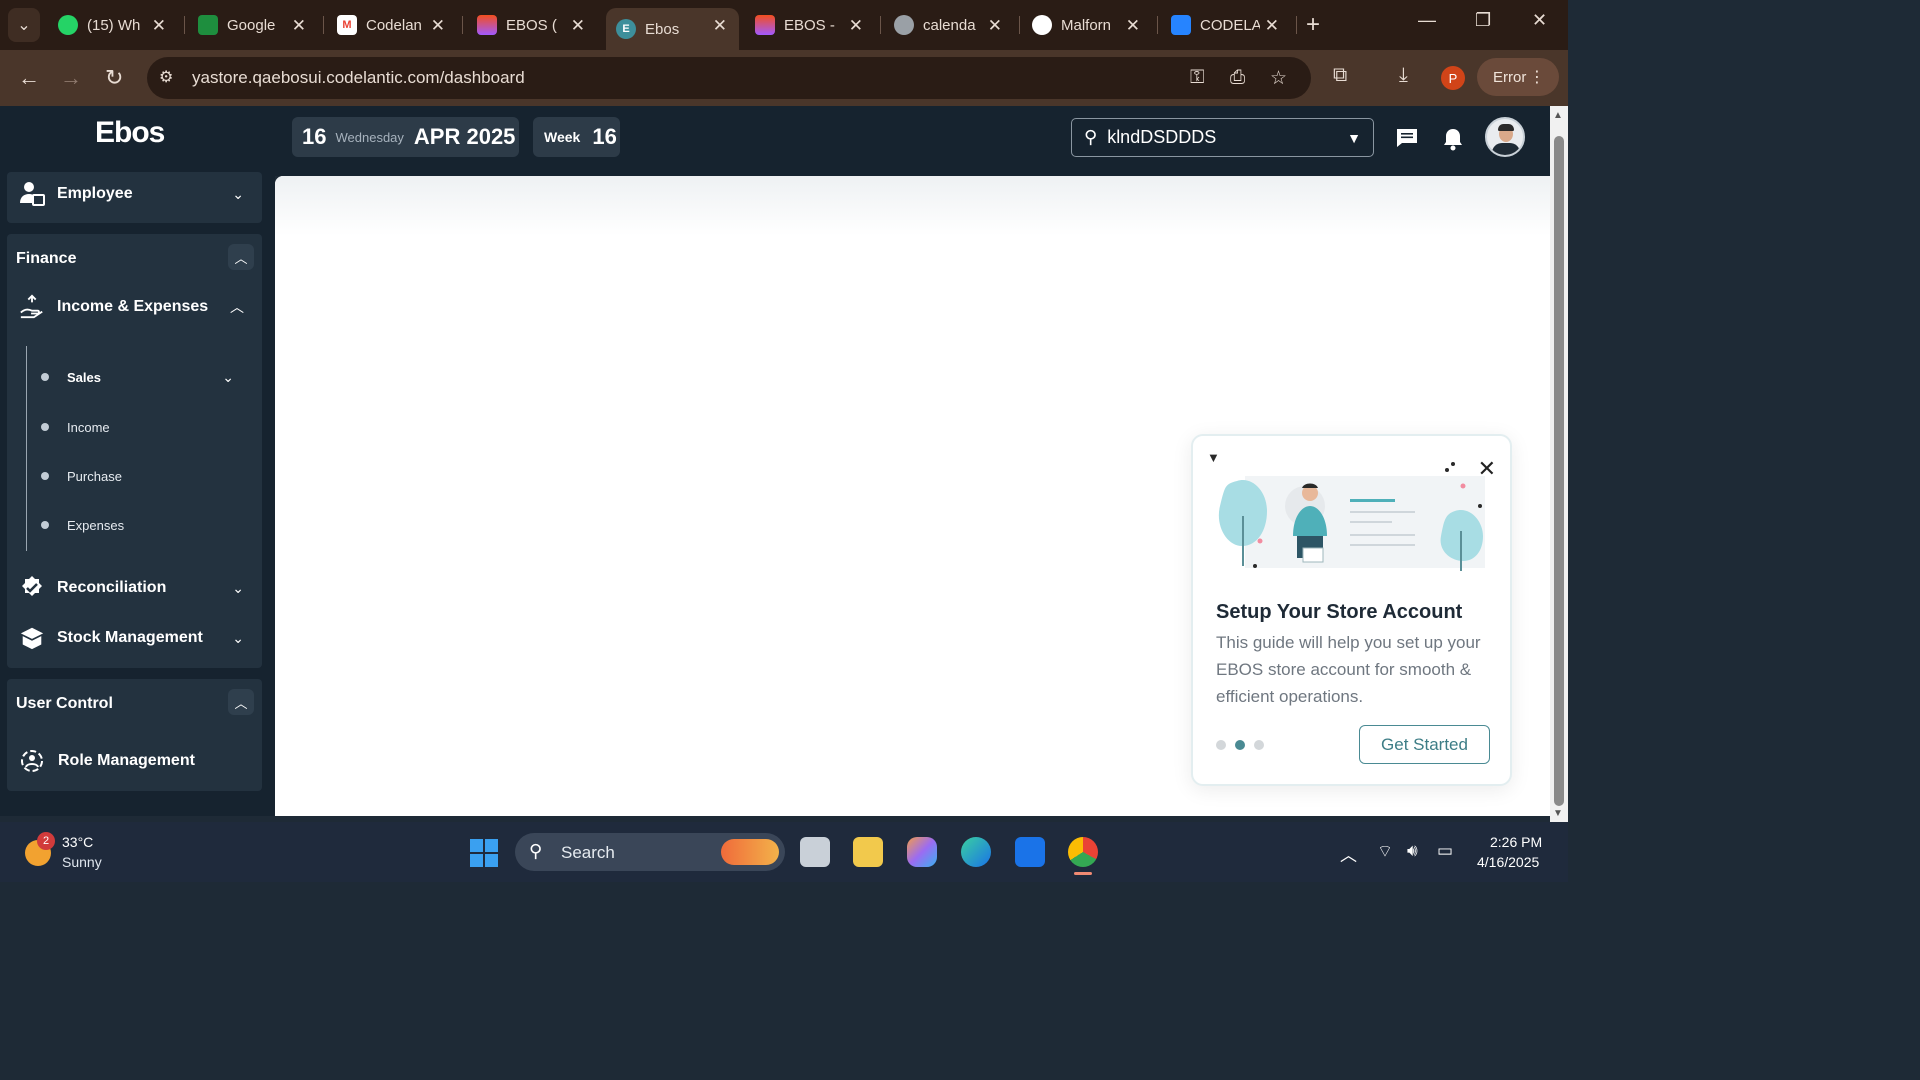 The width and height of the screenshot is (1920, 1080). What do you see at coordinates (369, 137) in the screenshot?
I see `date-weekday: Wednesday` at bounding box center [369, 137].